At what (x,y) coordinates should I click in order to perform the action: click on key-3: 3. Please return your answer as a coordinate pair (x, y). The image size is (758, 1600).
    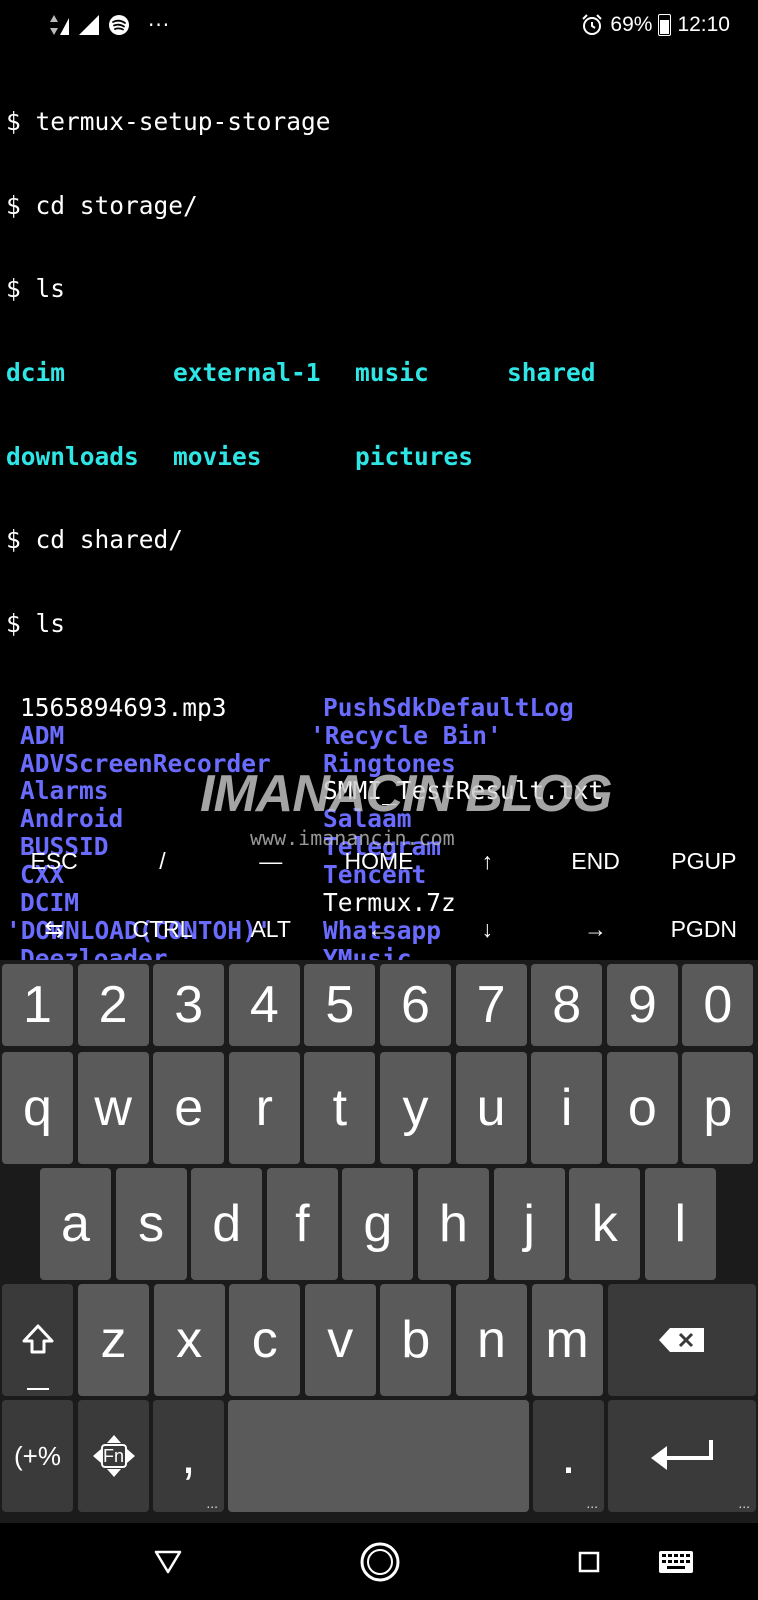
    Looking at the image, I should click on (189, 1005).